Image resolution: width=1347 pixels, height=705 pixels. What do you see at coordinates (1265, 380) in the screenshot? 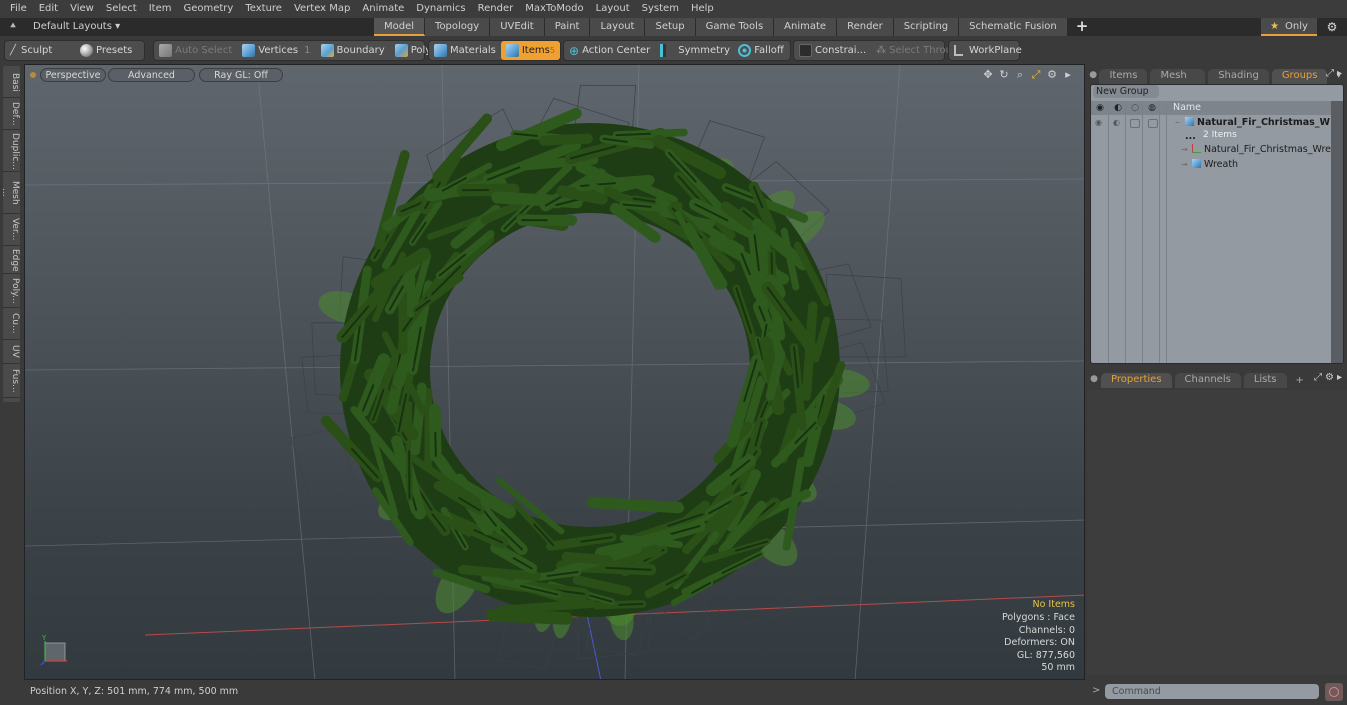
I see `panel-tab-lists: Lists` at bounding box center [1265, 380].